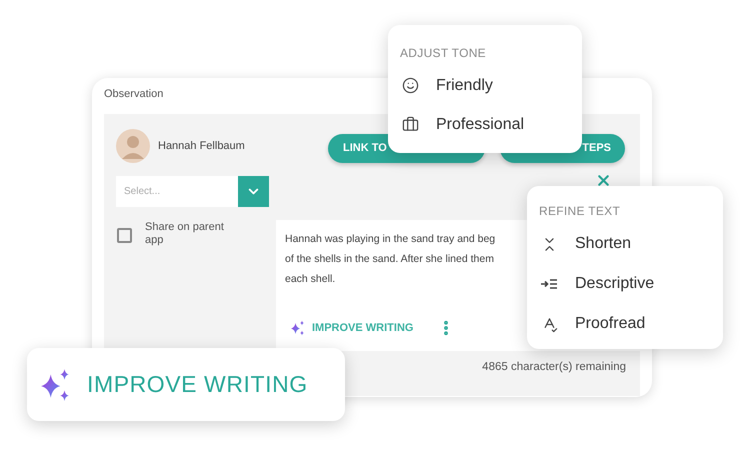 The width and height of the screenshot is (755, 459). I want to click on checkbox-label: Share on parent app, so click(185, 234).